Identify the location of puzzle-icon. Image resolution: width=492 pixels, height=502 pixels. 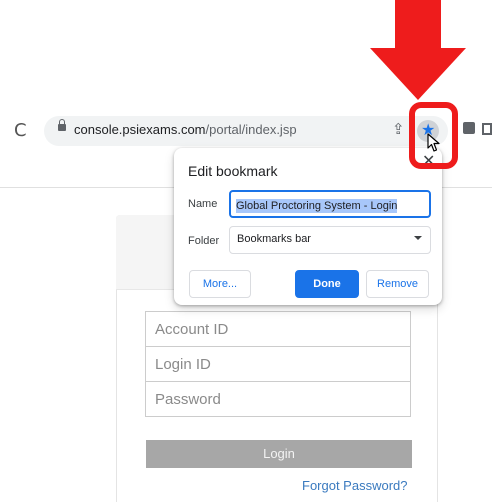
(469, 128).